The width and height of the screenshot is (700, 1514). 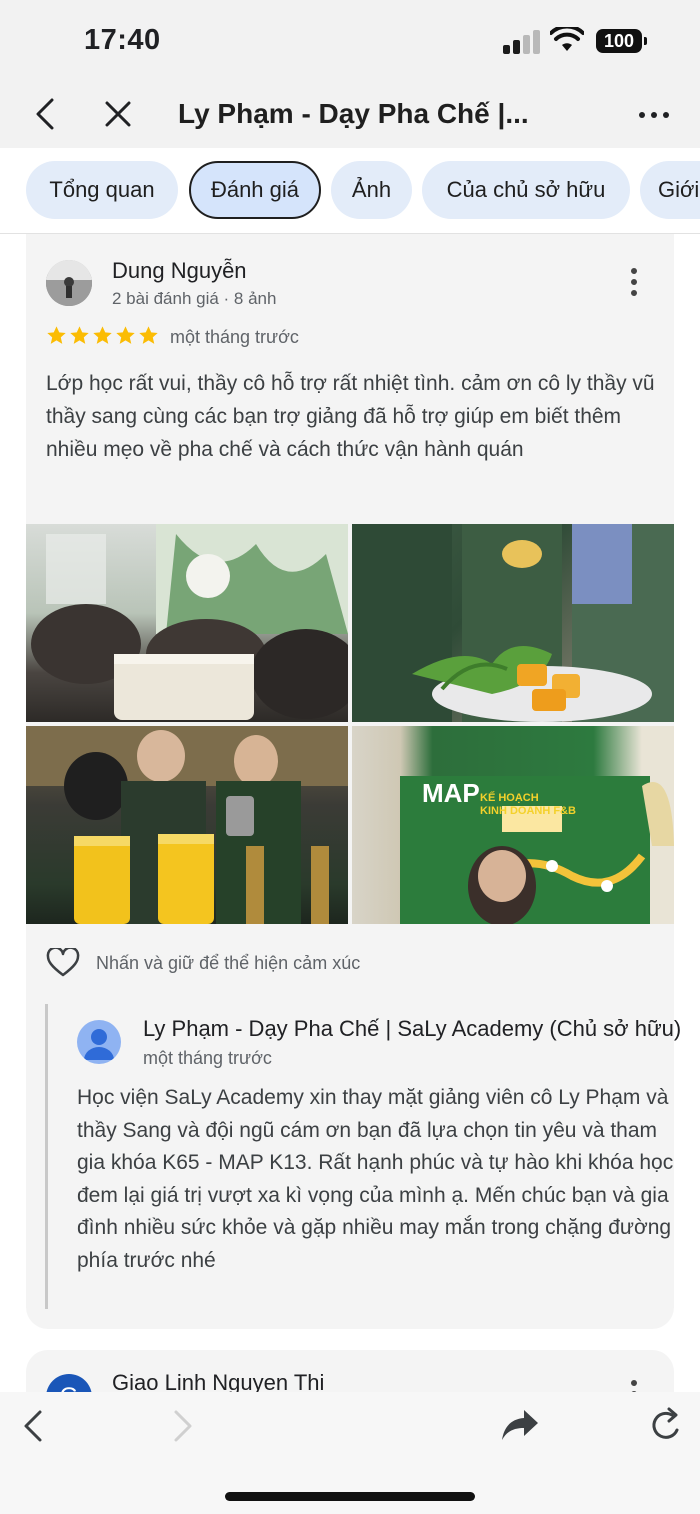 What do you see at coordinates (218, 1381) in the screenshot?
I see `author-name: Giao Linh Nguyen Thi` at bounding box center [218, 1381].